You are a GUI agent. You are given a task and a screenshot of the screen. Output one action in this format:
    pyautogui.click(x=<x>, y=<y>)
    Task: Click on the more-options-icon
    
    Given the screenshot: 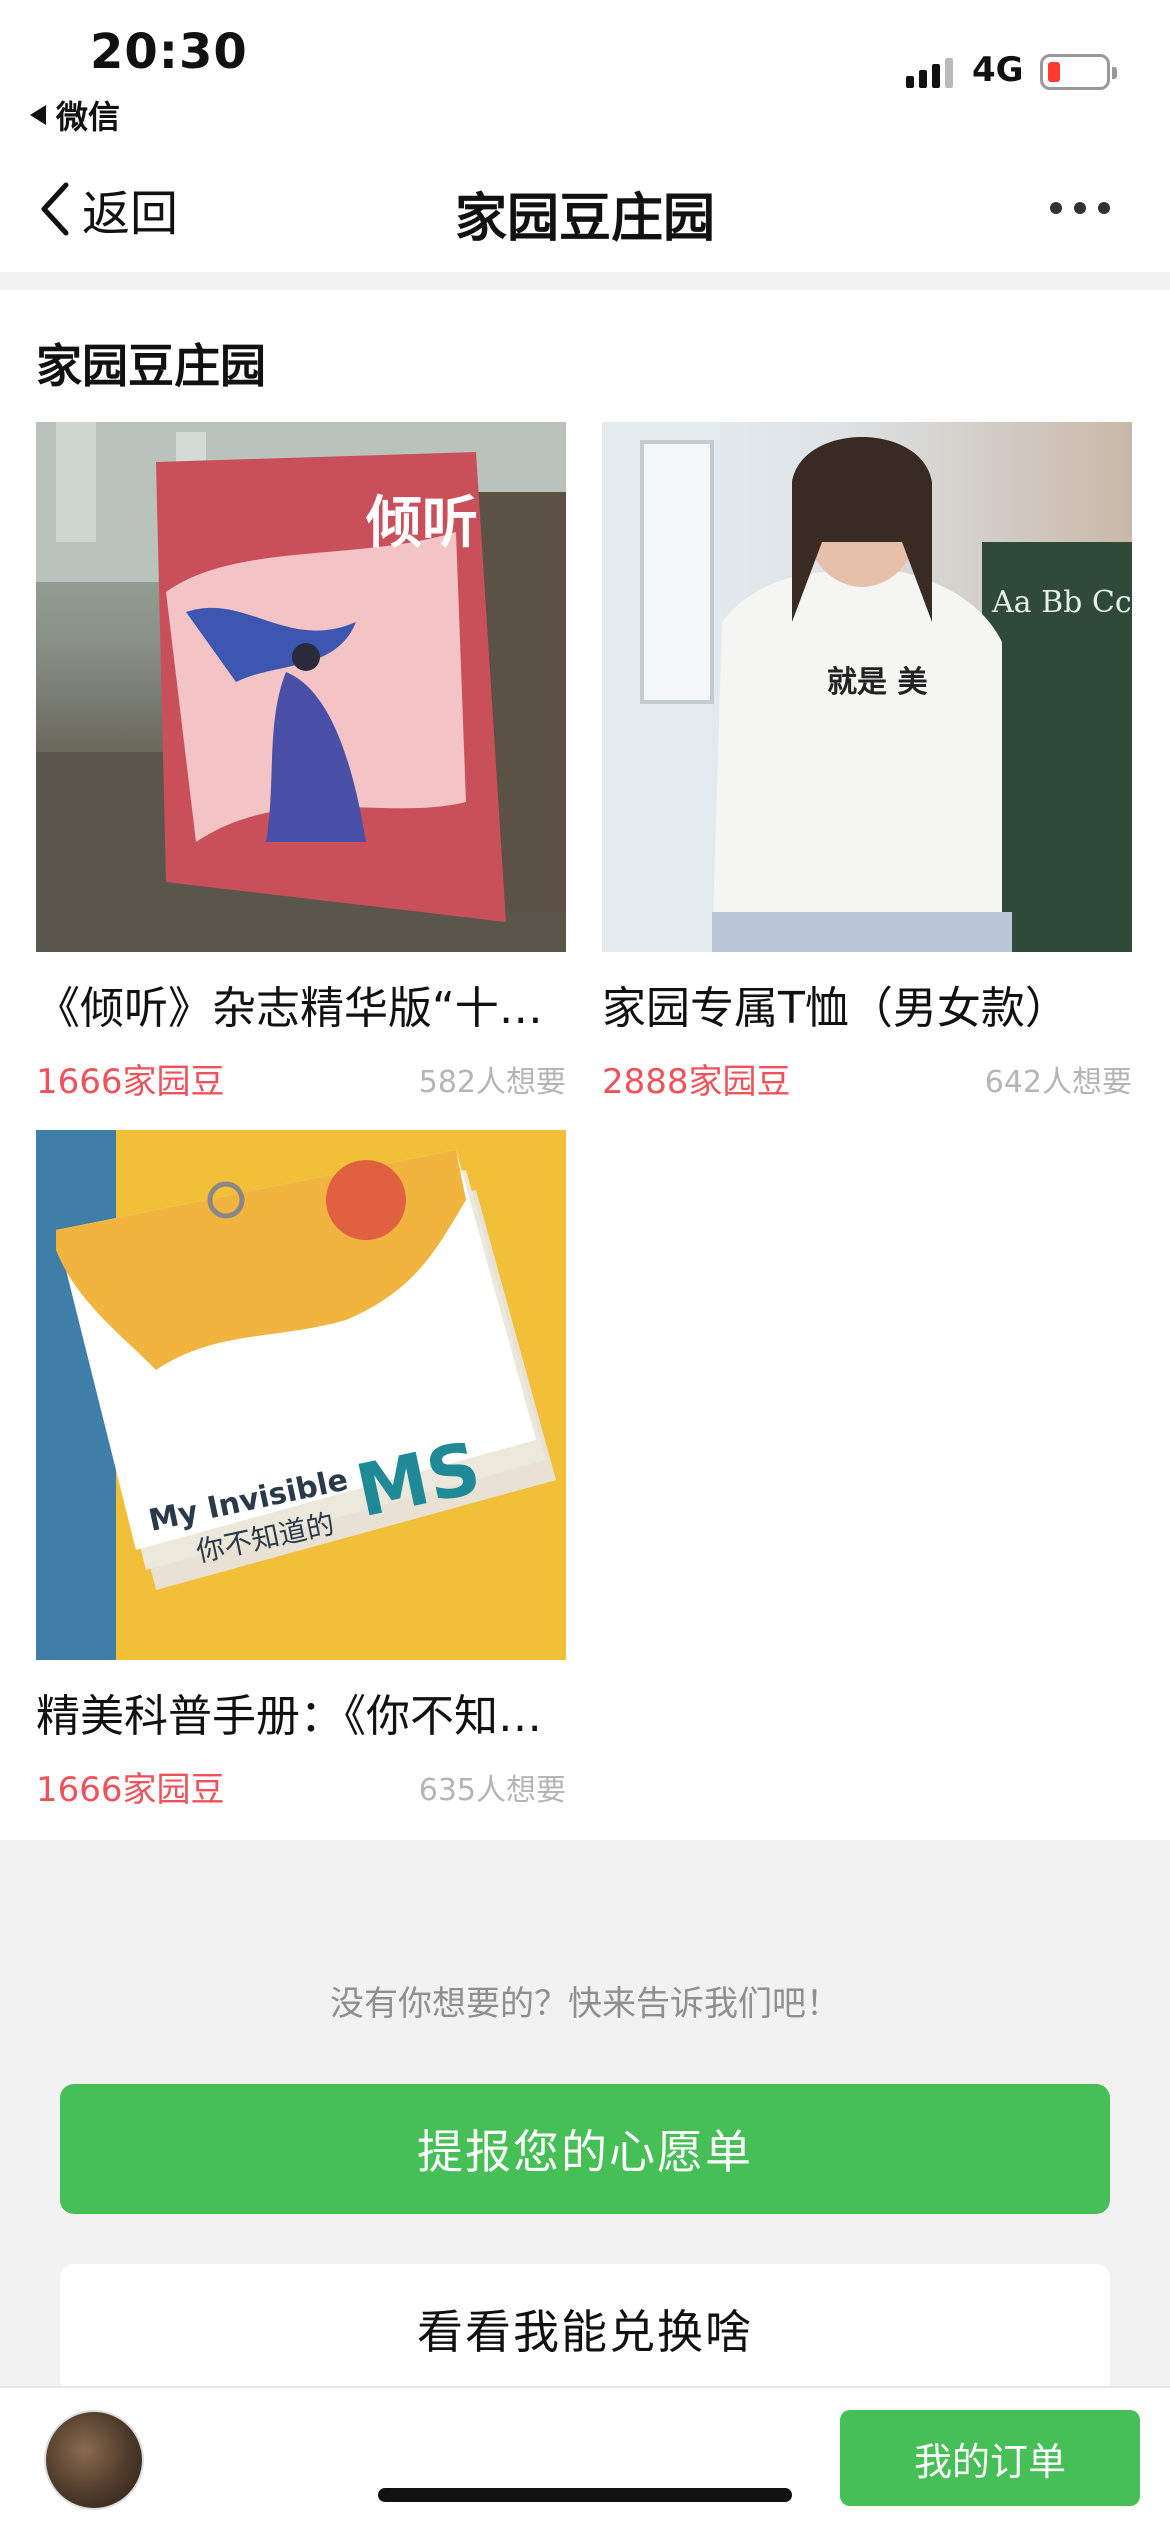 What is the action you would take?
    pyautogui.click(x=1080, y=208)
    